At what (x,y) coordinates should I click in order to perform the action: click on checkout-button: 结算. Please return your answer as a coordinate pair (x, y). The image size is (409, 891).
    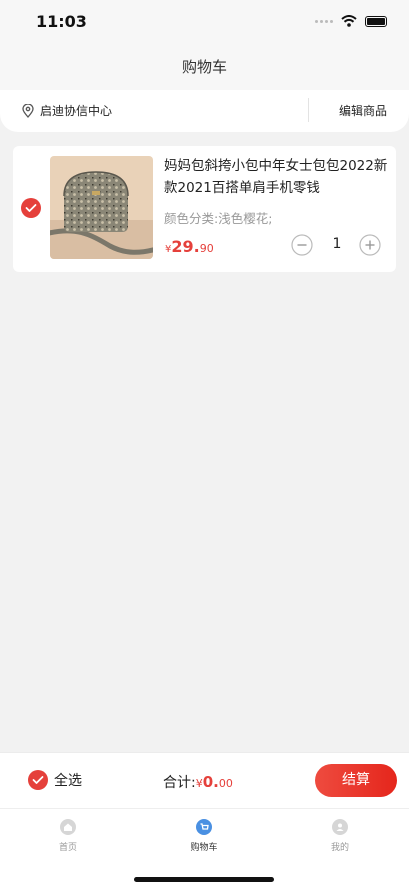
    Looking at the image, I should click on (356, 780).